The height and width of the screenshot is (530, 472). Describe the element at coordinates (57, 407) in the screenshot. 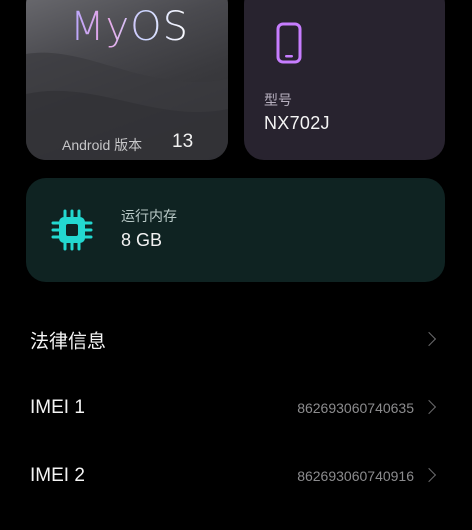

I see `imei1-label: IMEI 1` at that location.